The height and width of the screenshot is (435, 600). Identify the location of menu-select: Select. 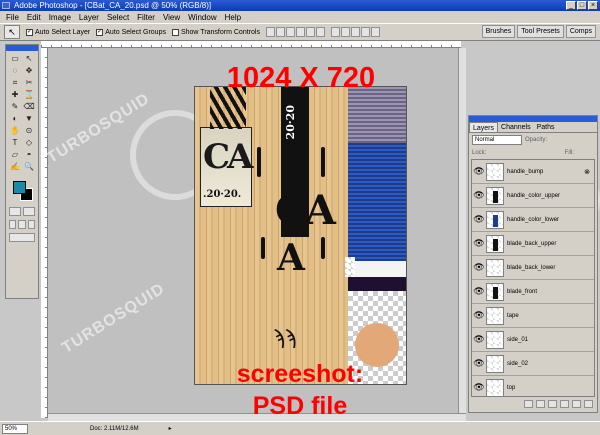
(118, 17).